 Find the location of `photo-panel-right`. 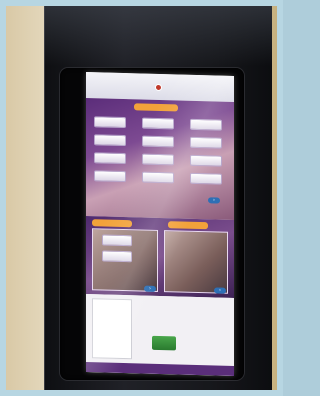

photo-panel-right is located at coordinates (196, 262).